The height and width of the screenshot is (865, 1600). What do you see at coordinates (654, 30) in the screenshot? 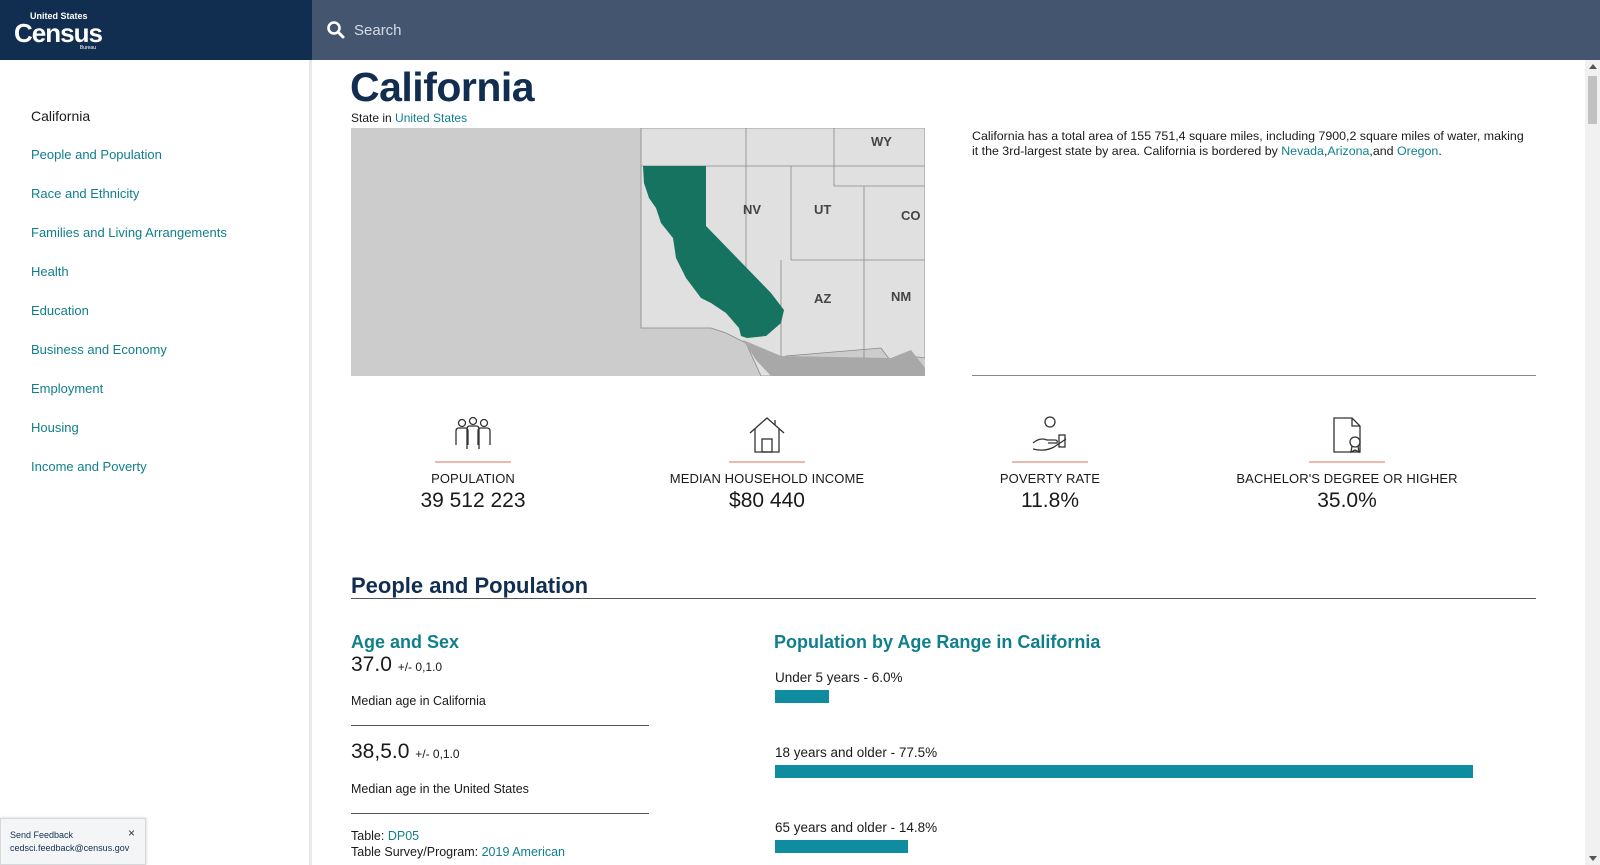
I see `search-input` at bounding box center [654, 30].